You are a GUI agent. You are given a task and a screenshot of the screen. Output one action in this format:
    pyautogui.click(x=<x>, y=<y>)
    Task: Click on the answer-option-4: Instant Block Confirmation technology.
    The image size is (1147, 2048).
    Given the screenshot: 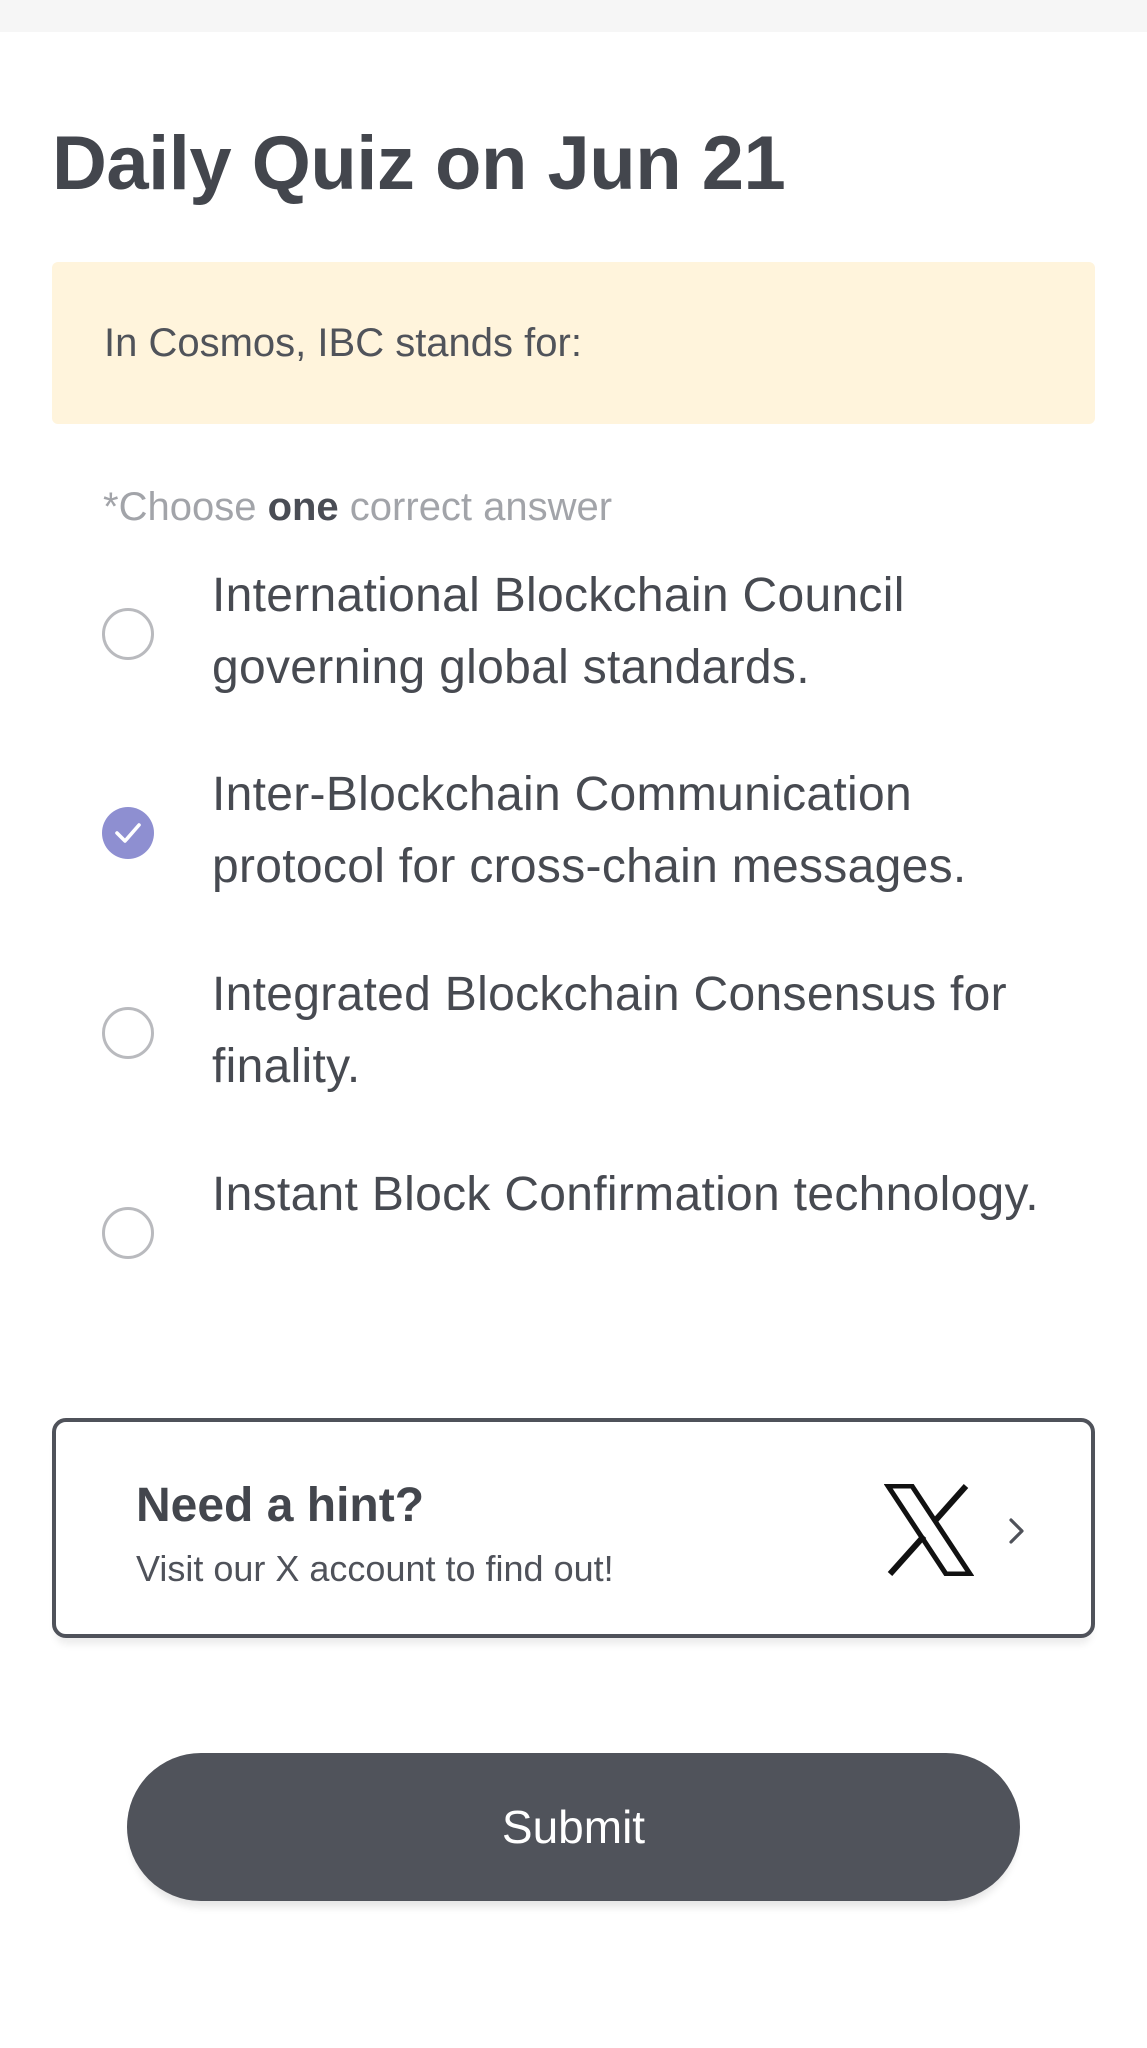 What is the action you would take?
    pyautogui.click(x=600, y=1247)
    